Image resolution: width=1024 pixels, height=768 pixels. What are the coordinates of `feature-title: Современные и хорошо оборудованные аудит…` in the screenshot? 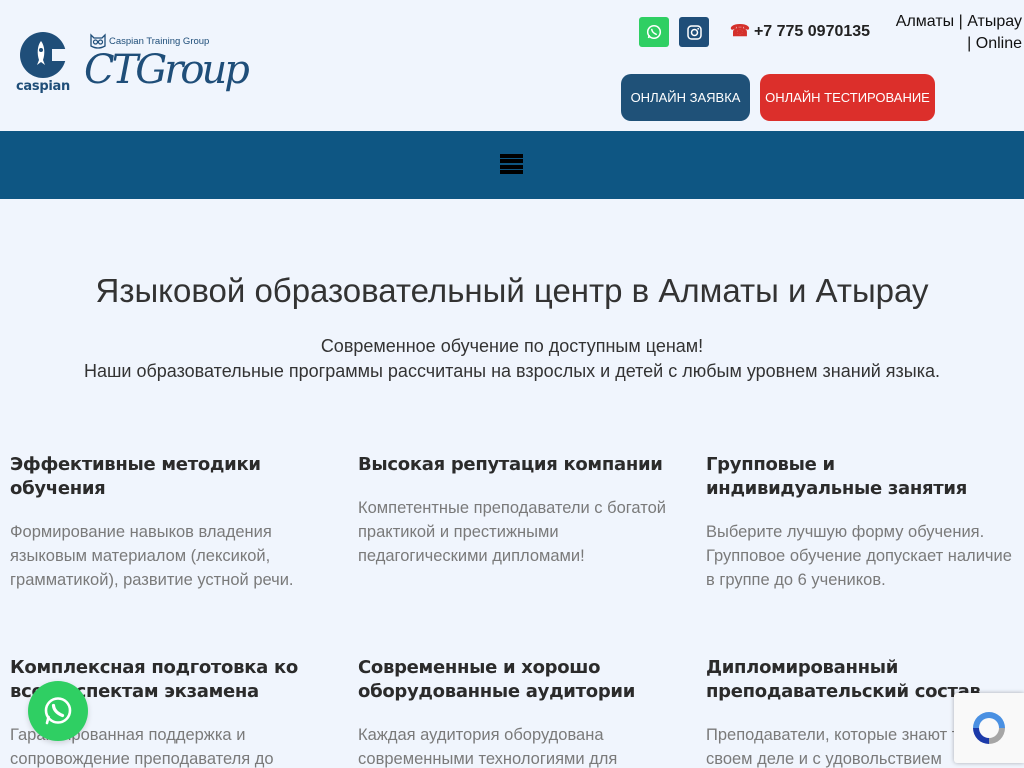 It's located at (497, 679).